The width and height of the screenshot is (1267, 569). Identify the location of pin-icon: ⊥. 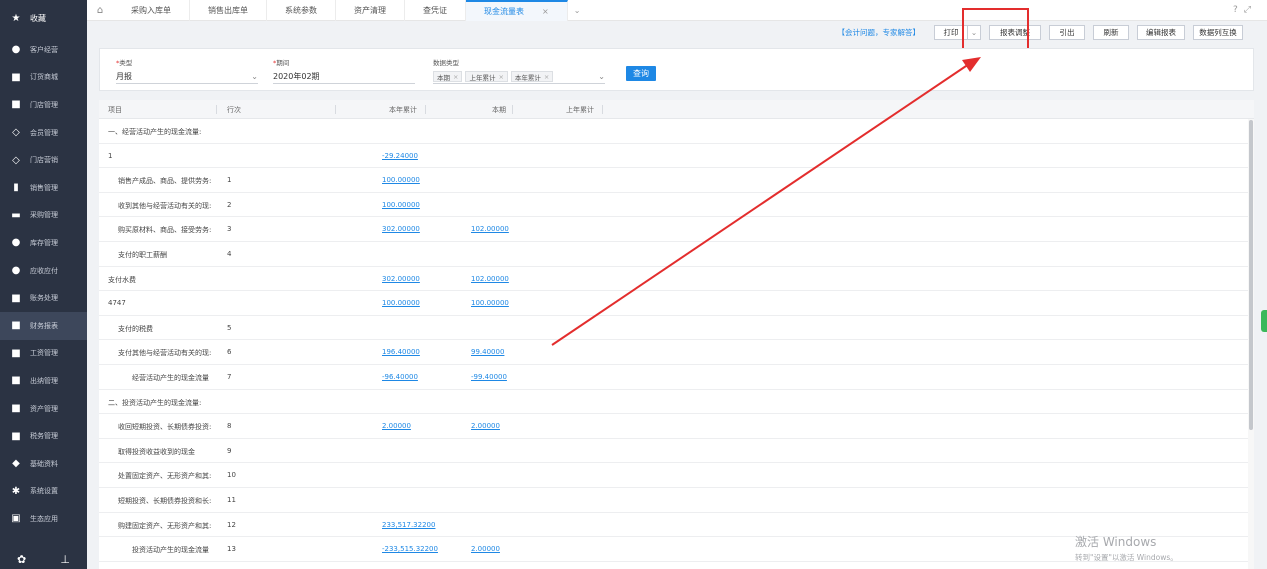
(65, 559).